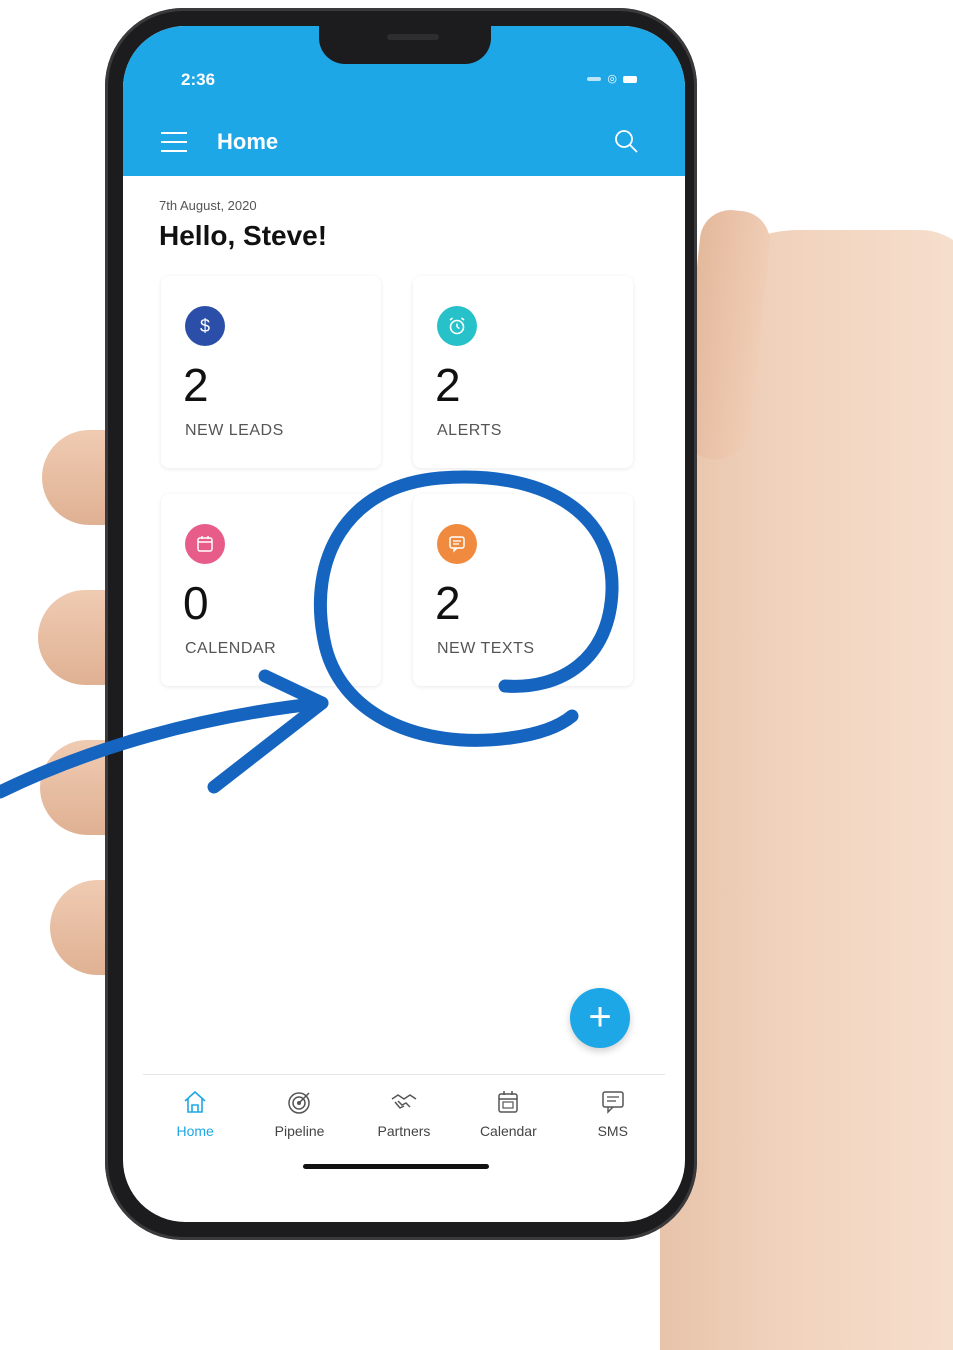 Image resolution: width=953 pixels, height=1350 pixels. Describe the element at coordinates (523, 372) in the screenshot. I see `card-alerts: 2 ALERTS` at that location.